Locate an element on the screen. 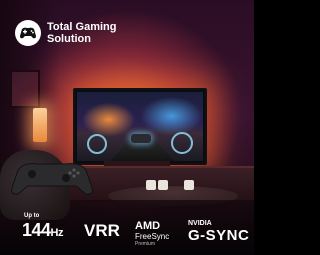 The width and height of the screenshot is (320, 255). refresh-rate: 144Hz is located at coordinates (43, 230).